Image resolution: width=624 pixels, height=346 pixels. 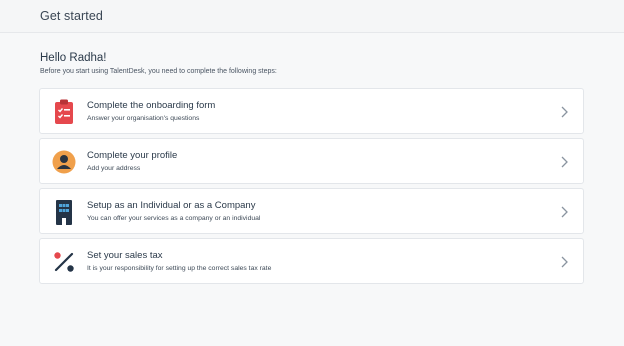 What do you see at coordinates (64, 112) in the screenshot?
I see `clipboard-checklist-icon` at bounding box center [64, 112].